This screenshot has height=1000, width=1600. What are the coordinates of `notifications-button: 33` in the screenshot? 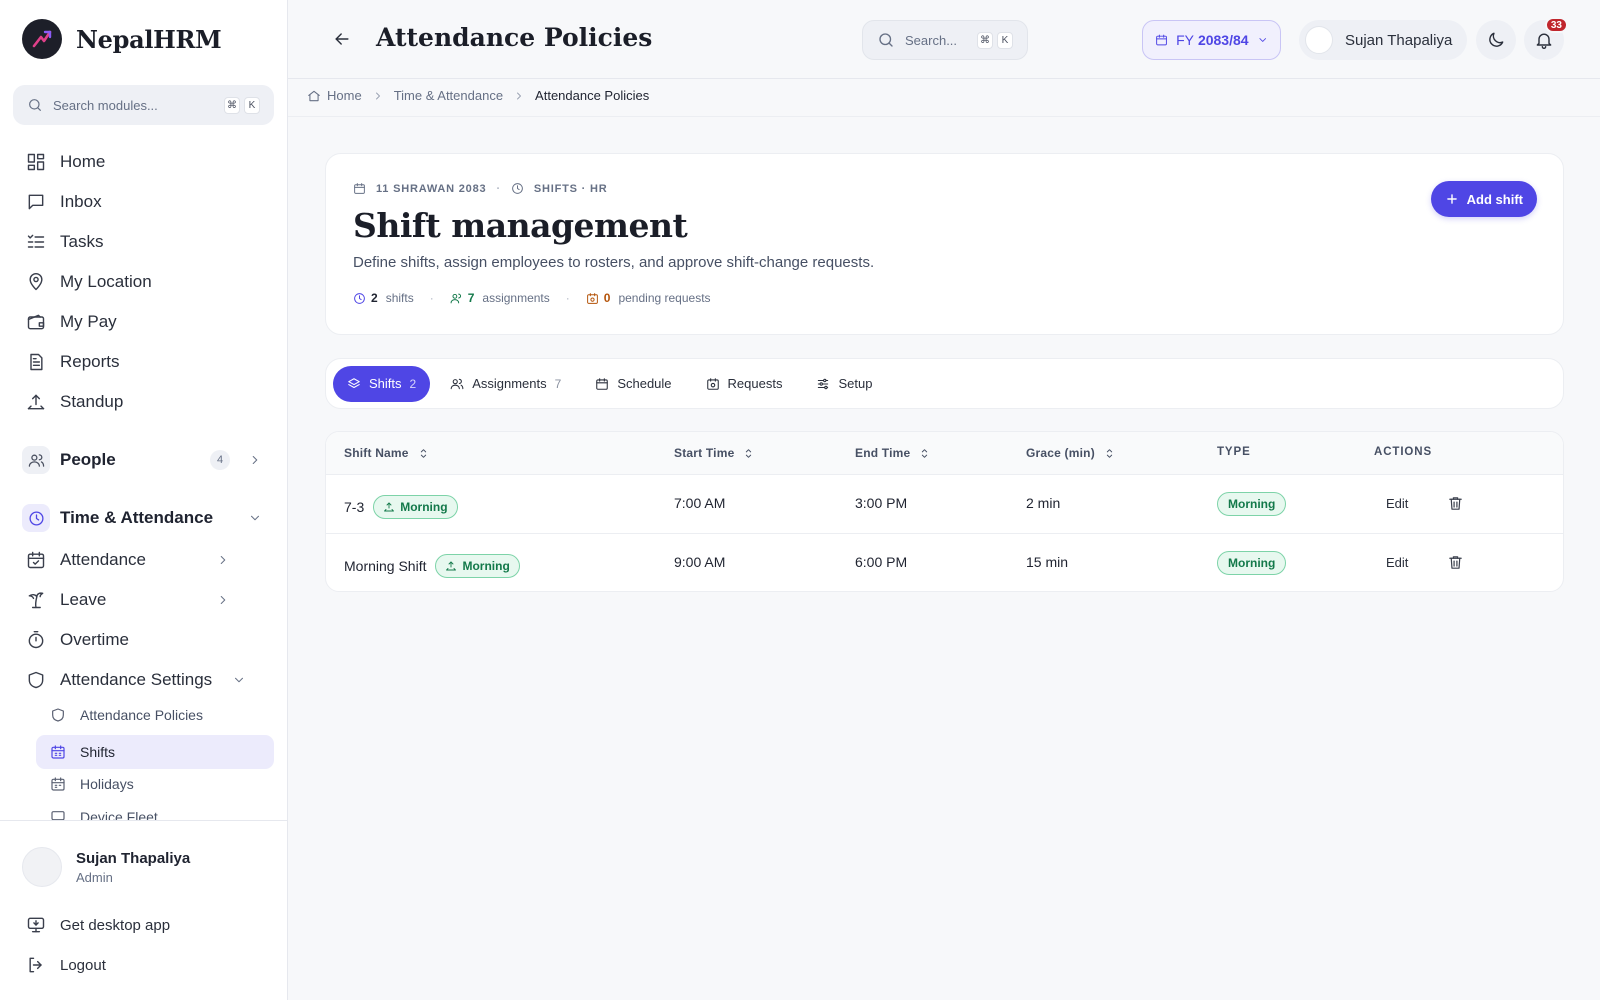 It's located at (1546, 38).